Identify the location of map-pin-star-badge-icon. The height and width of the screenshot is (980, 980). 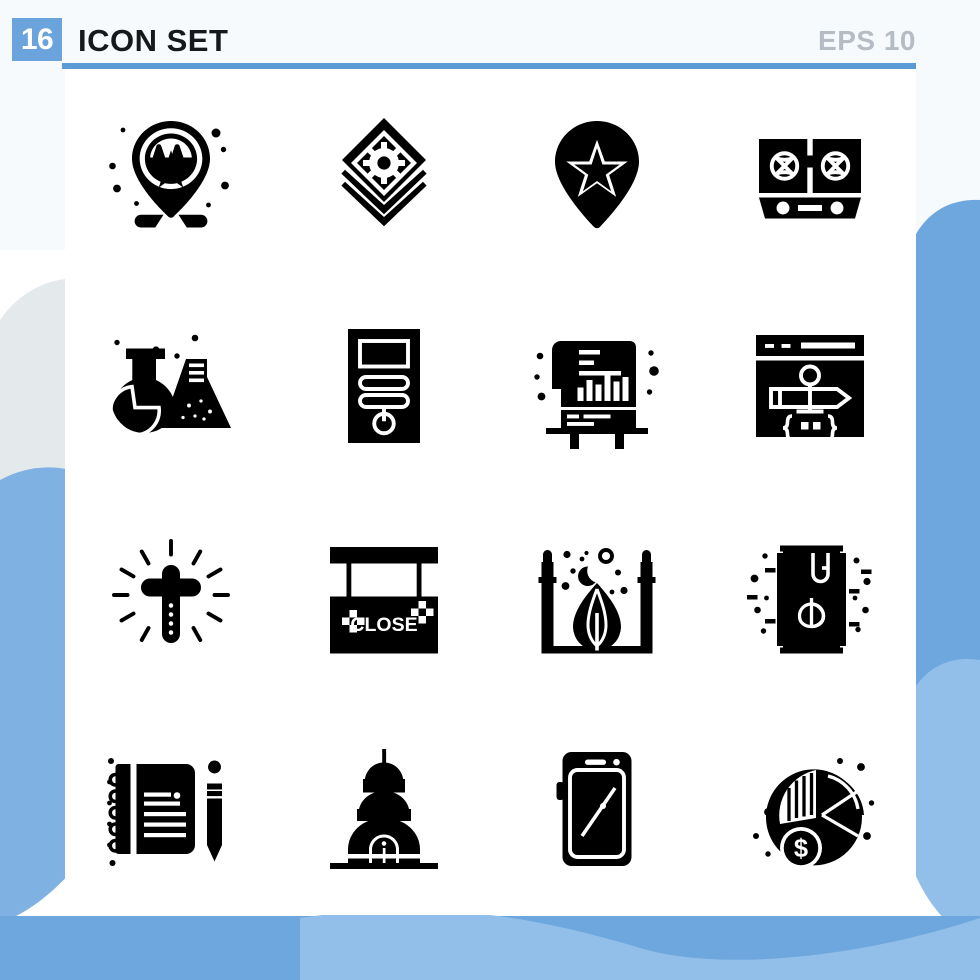
(171, 175).